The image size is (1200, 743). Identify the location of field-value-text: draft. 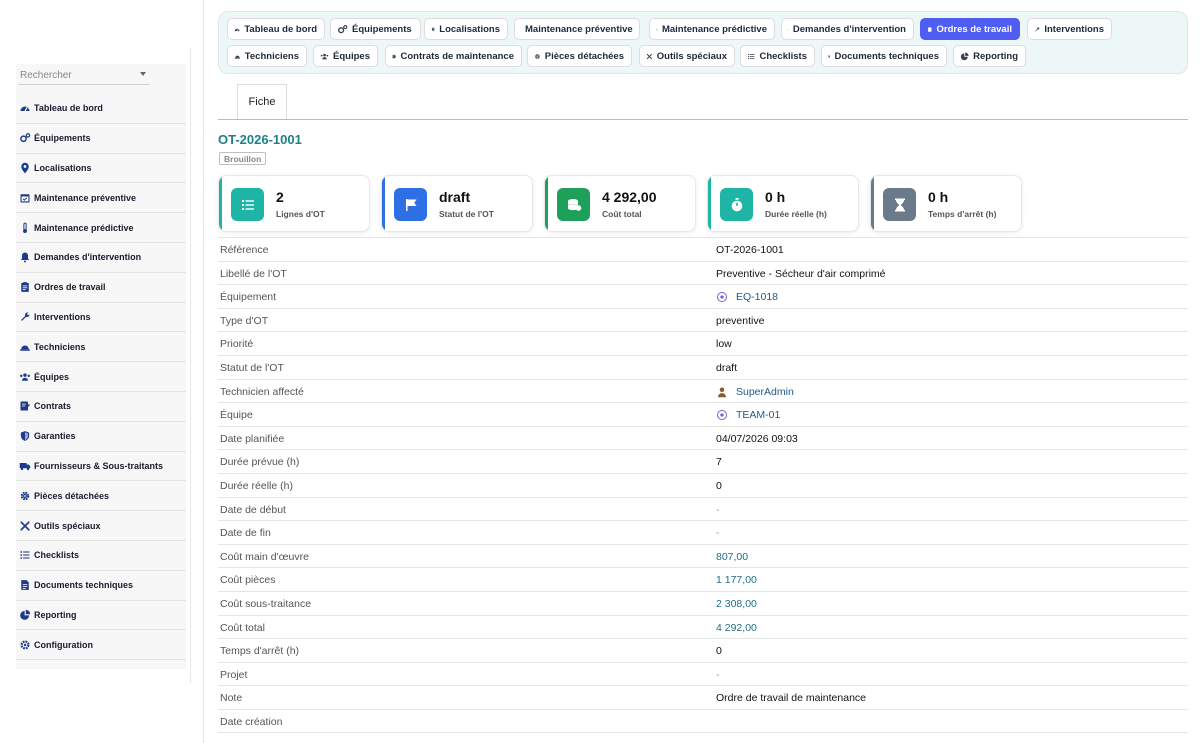
(727, 367).